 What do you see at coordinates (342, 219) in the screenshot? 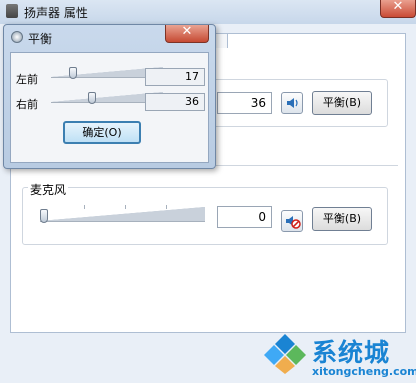
I see `microphone-balance-button: 平衡(B)` at bounding box center [342, 219].